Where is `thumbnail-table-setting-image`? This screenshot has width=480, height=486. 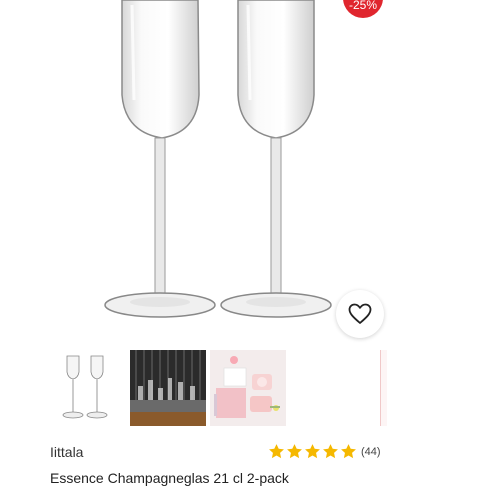
thumbnail-table-setting-image is located at coordinates (248, 388).